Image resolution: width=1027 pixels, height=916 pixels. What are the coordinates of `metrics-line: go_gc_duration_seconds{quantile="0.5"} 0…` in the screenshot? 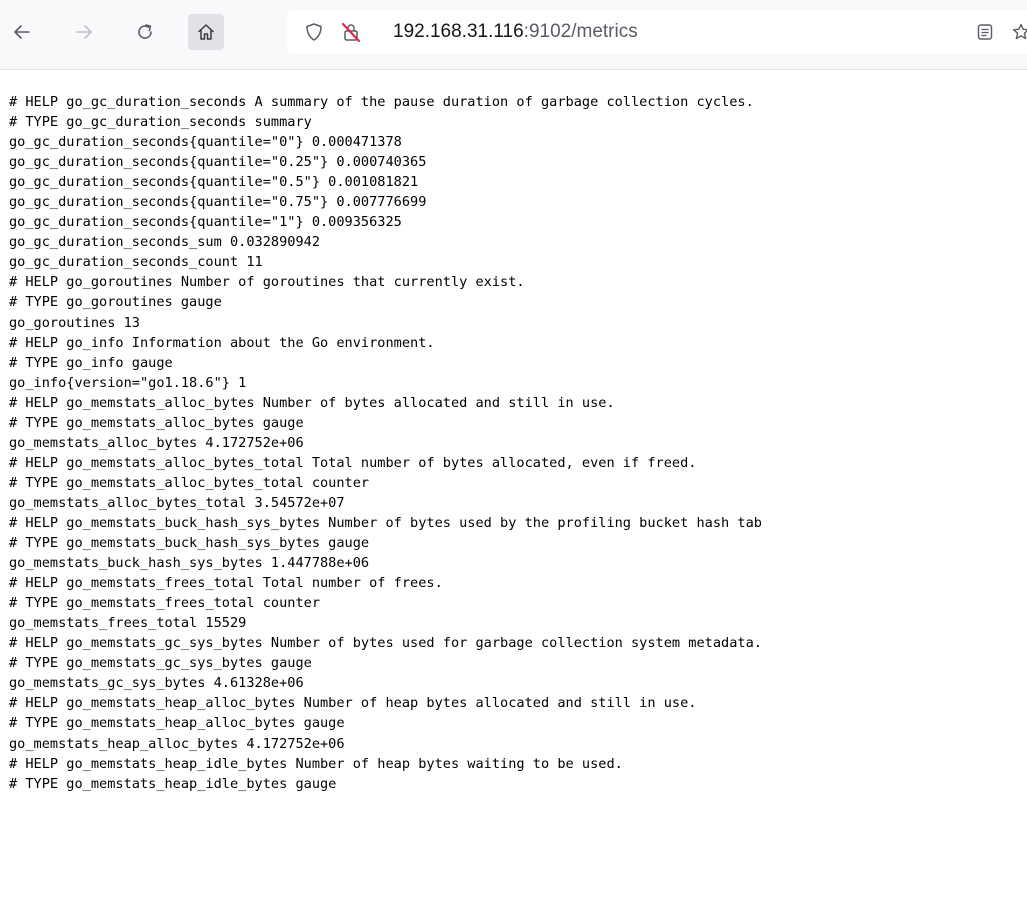 It's located at (214, 182).